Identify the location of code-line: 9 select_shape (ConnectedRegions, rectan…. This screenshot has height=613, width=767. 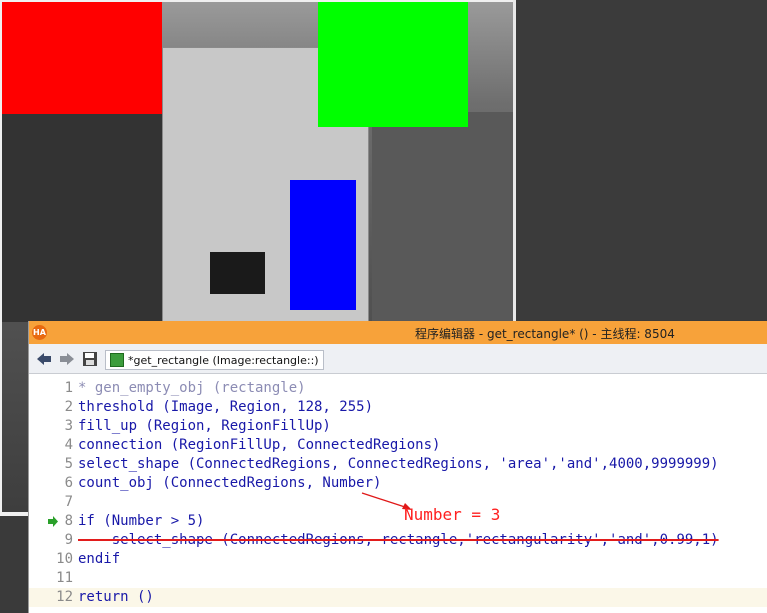
(398, 540).